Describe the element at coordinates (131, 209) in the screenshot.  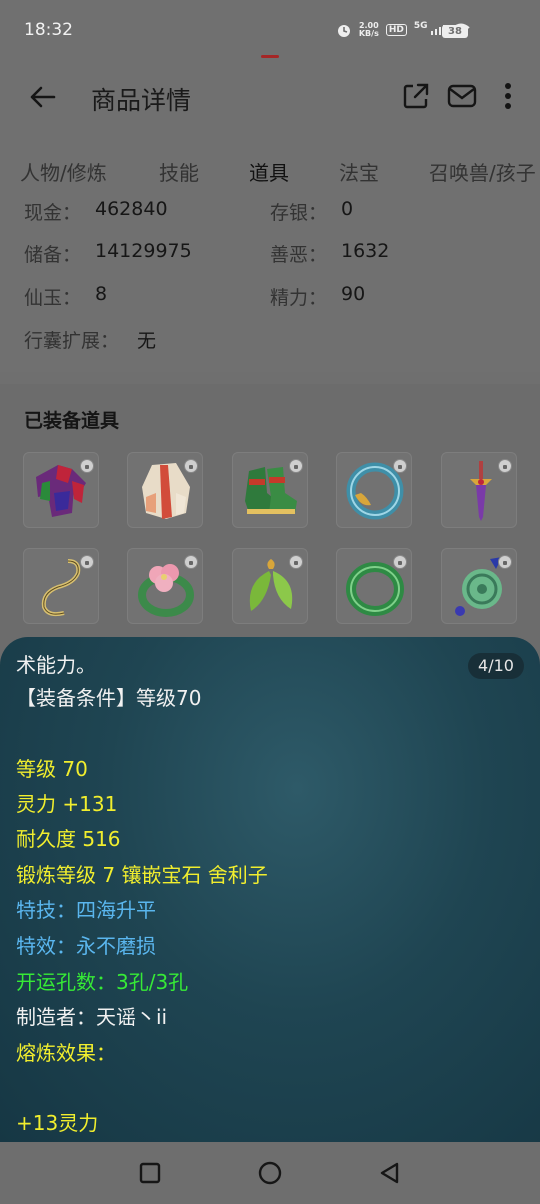
I see `cash-value: 462840` at that location.